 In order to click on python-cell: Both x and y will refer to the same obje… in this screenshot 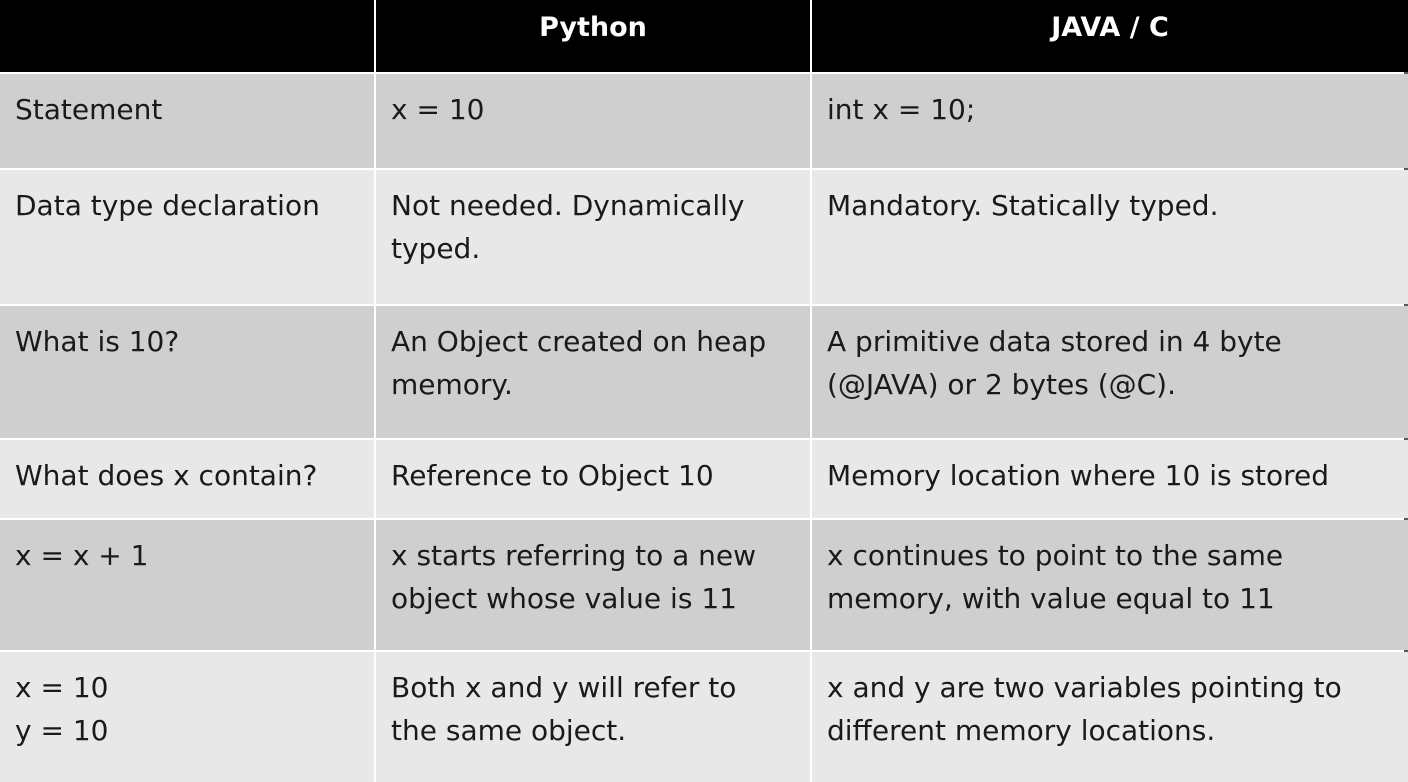, I will do `click(593, 717)`.